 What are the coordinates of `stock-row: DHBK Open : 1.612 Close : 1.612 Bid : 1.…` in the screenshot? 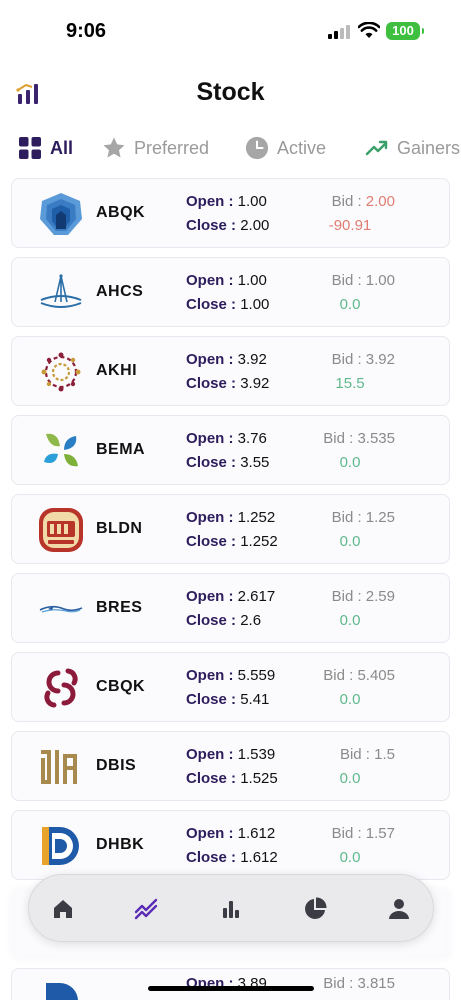 It's located at (230, 845).